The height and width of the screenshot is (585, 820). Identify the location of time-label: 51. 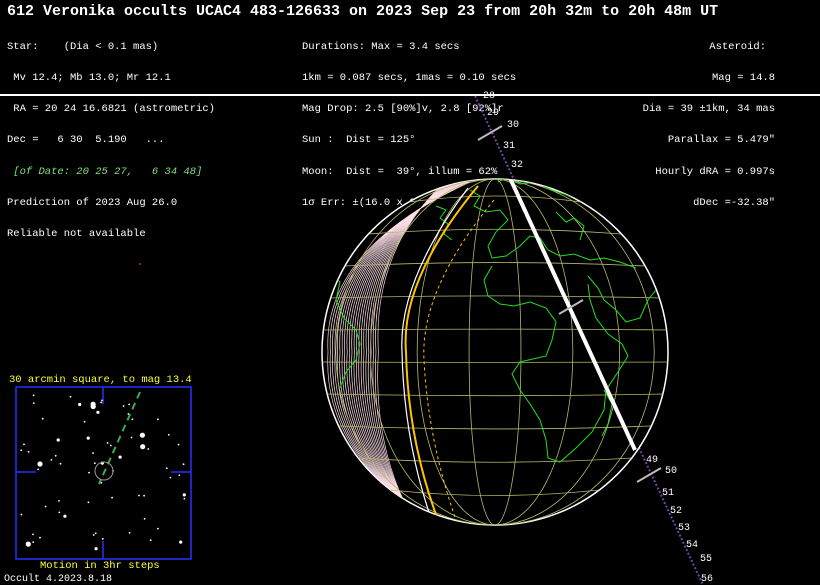
(668, 493).